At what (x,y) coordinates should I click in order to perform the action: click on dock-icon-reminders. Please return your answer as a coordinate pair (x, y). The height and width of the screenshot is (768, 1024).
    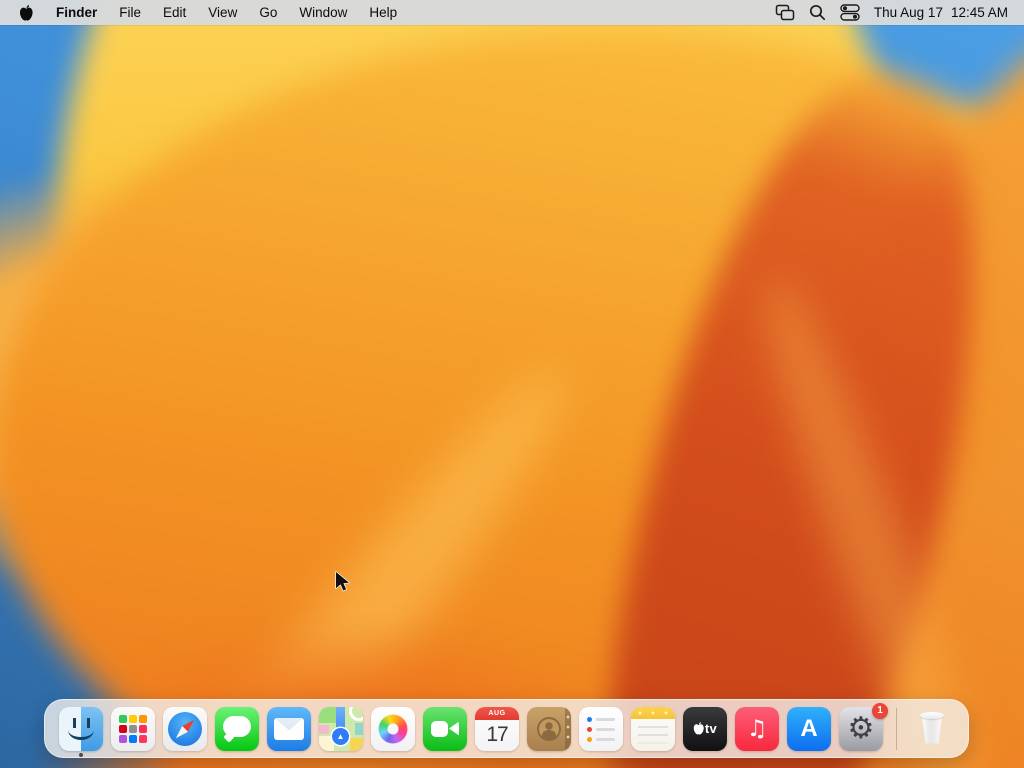
    Looking at the image, I should click on (601, 728).